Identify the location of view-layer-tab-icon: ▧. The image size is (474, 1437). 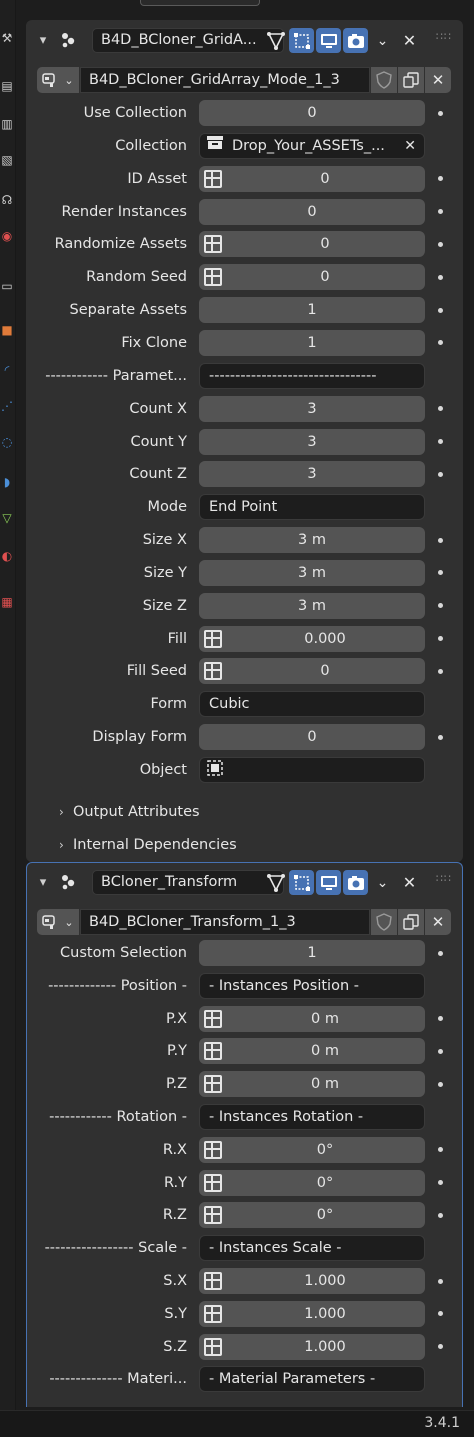
(7, 160).